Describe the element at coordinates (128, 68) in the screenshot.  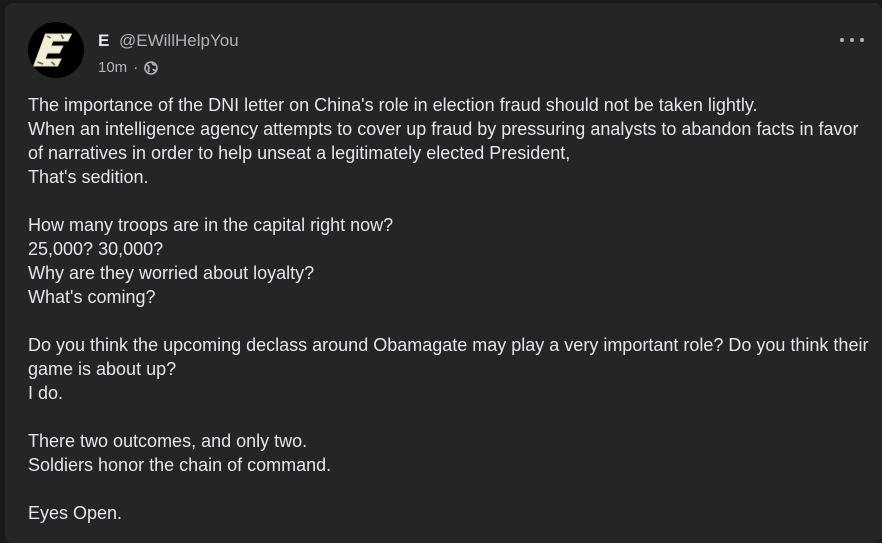
I see `post-meta: 10m ·` at that location.